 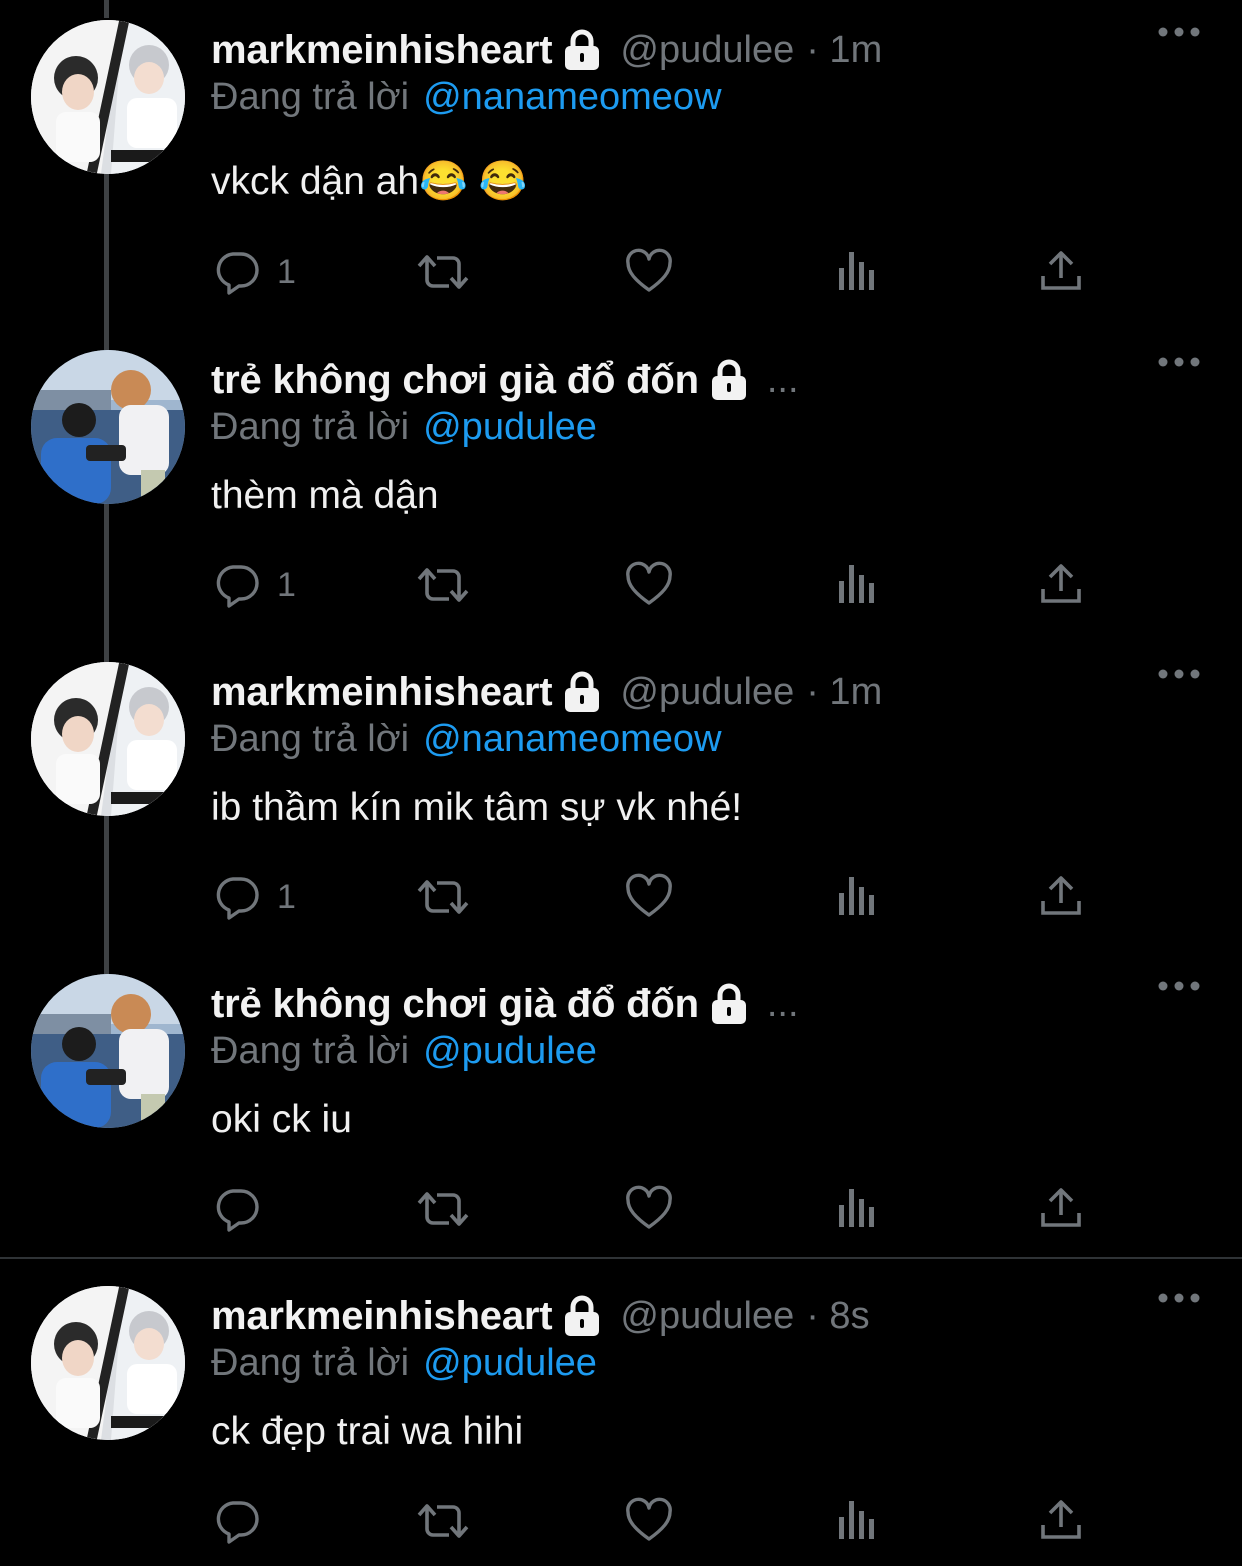 I want to click on tweet-header: markmeinhisheart @pudulee · 8s, so click(x=540, y=1316).